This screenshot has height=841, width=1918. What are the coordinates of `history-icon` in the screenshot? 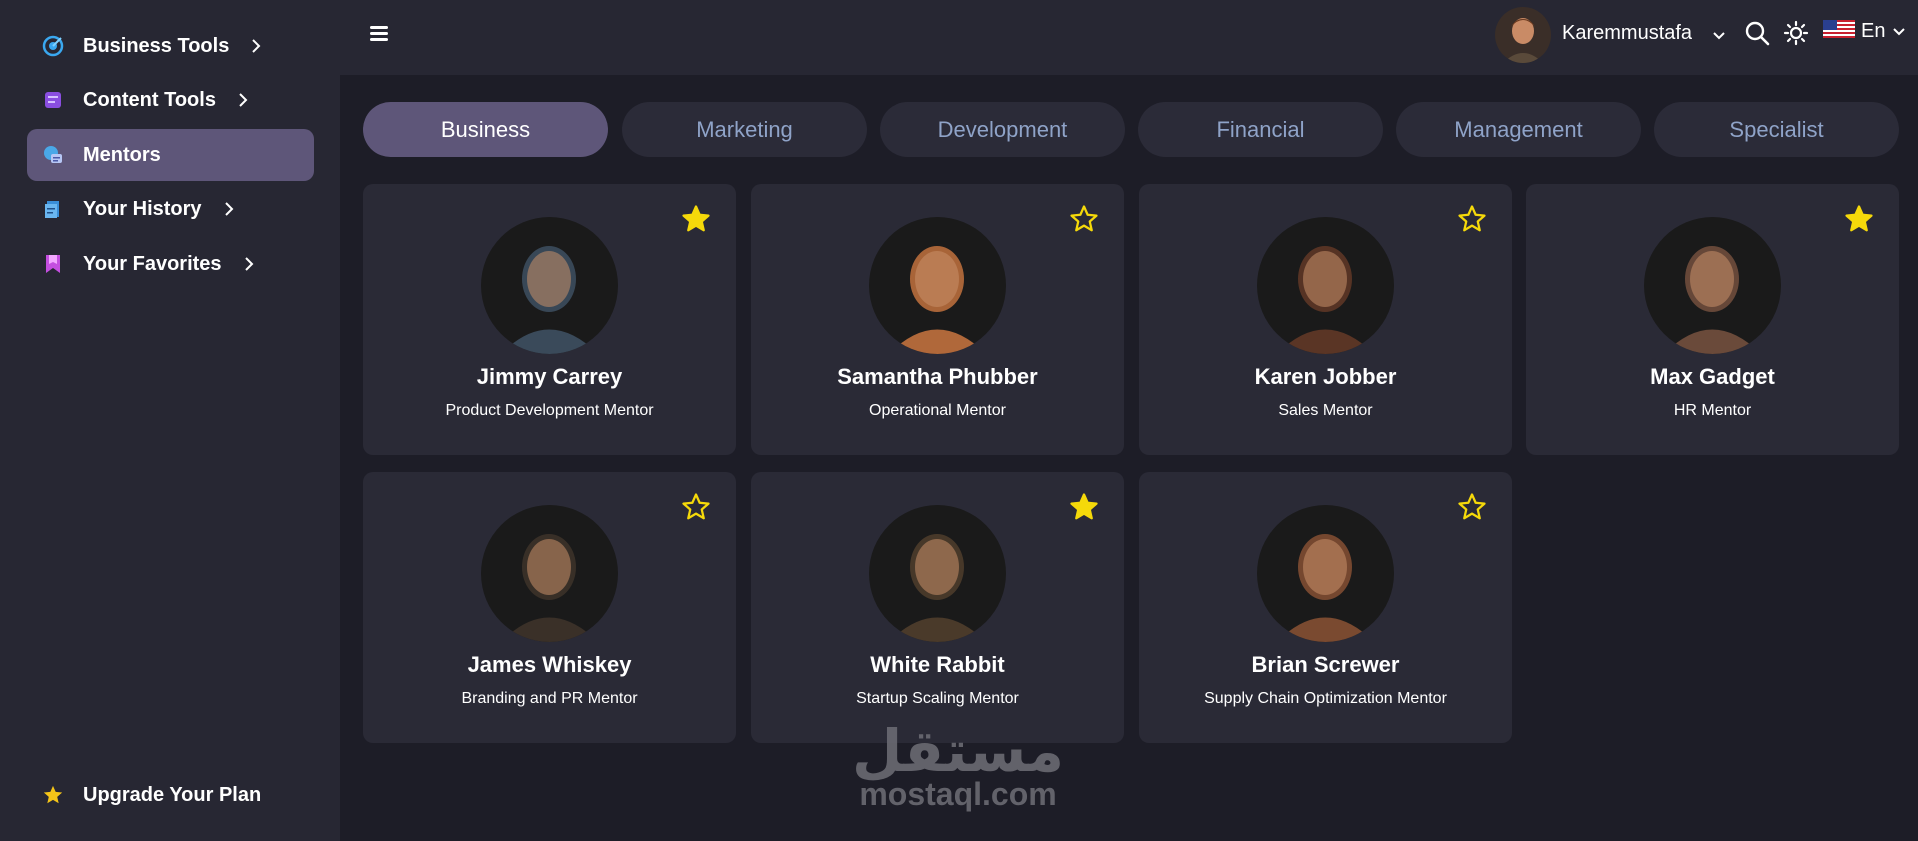 It's located at (53, 209).